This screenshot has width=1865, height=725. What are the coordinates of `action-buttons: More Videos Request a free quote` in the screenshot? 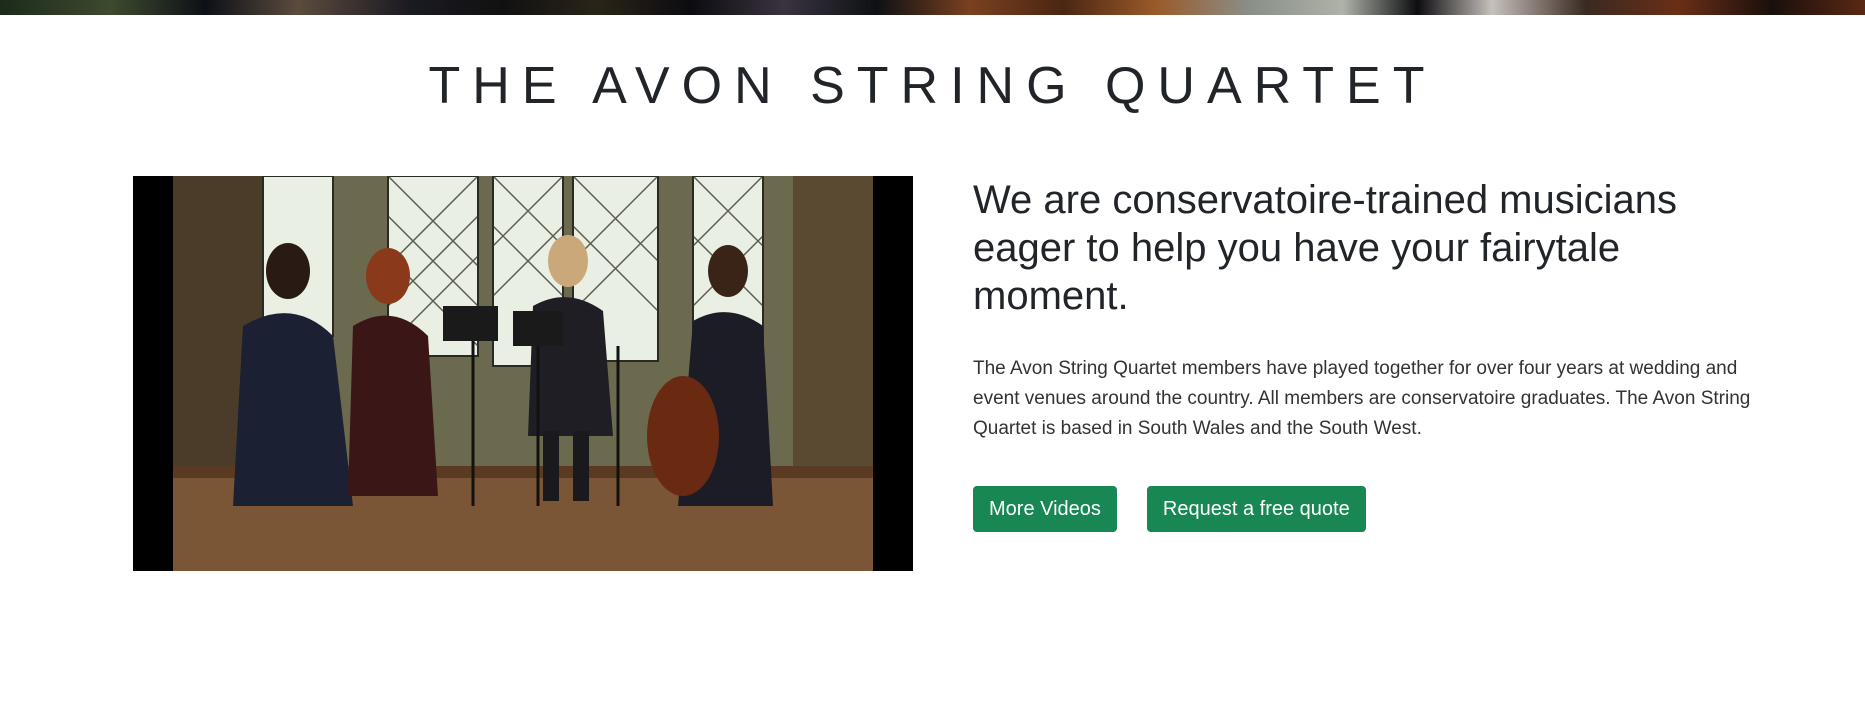 It's located at (1363, 509).